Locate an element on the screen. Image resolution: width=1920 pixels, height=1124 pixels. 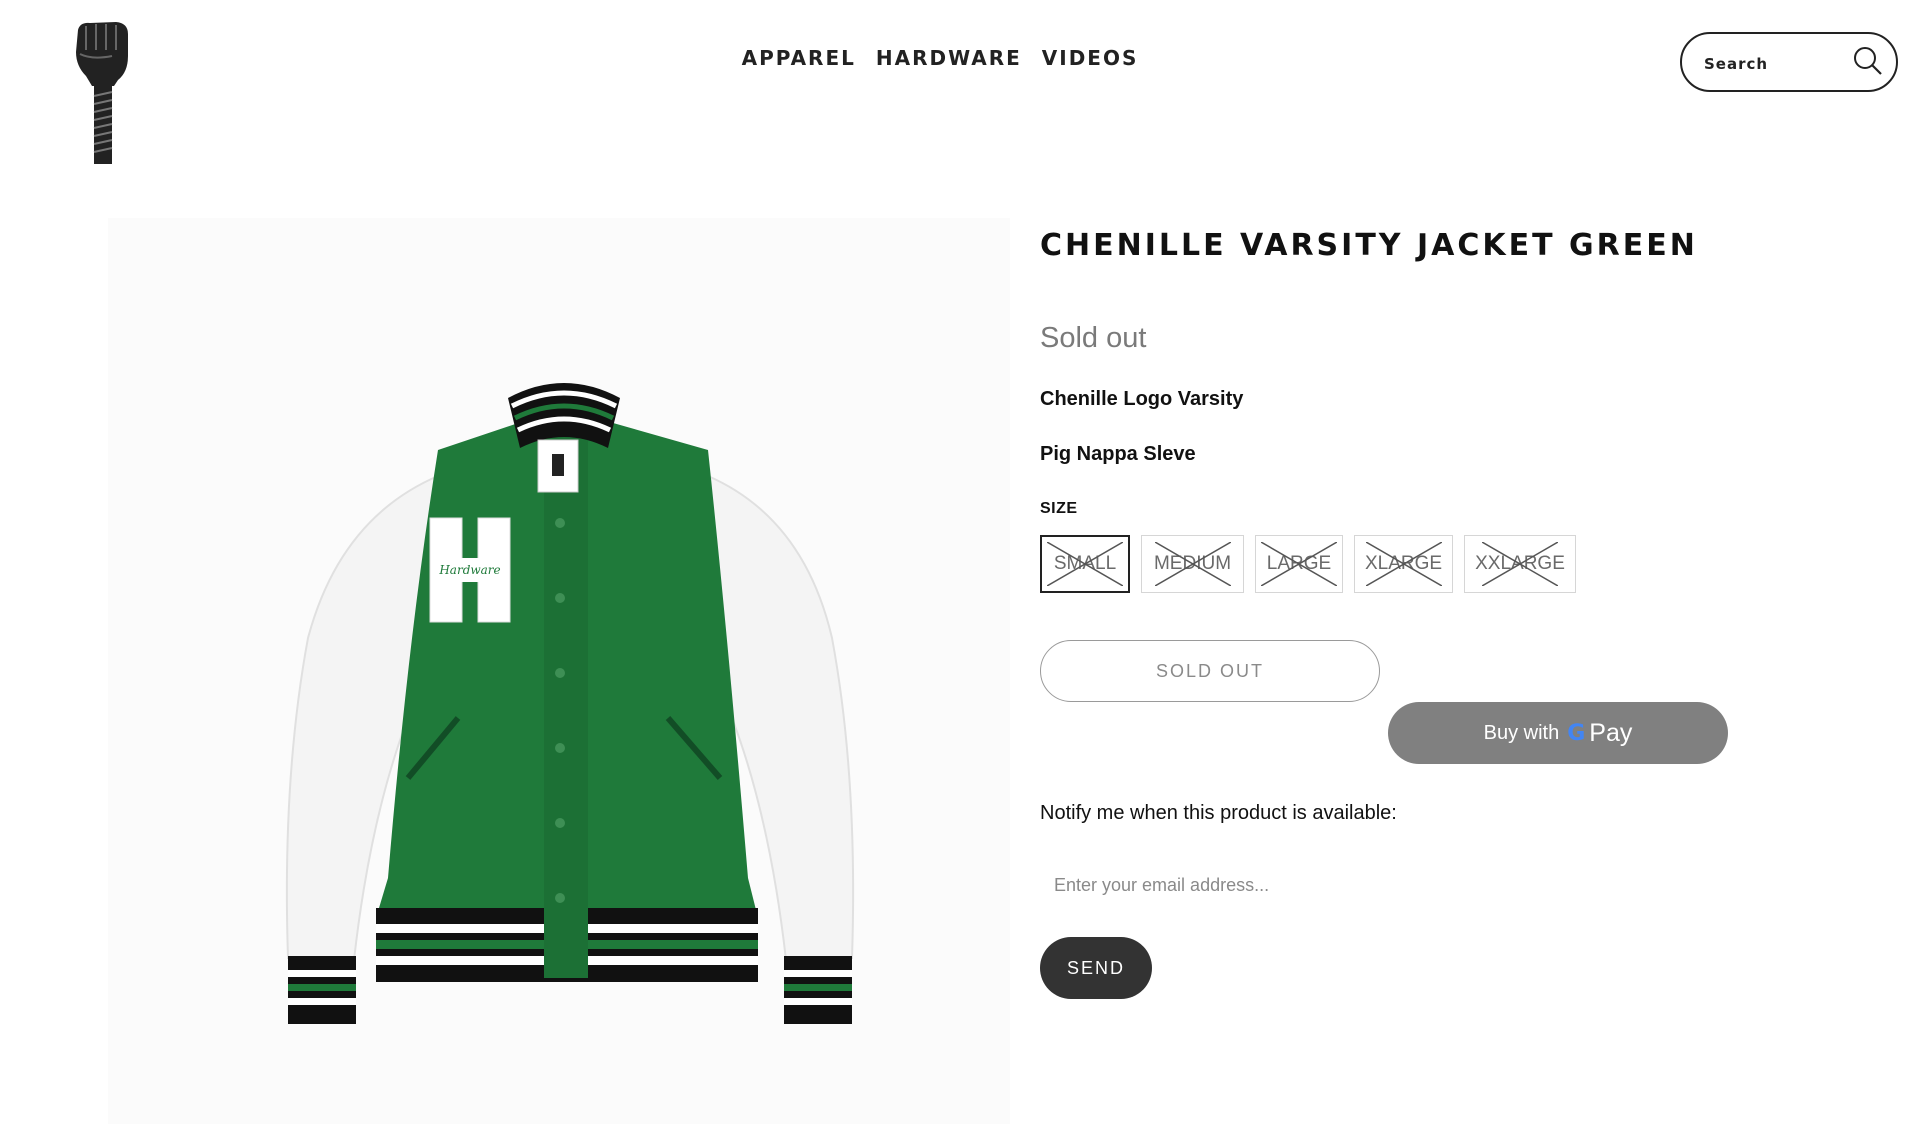
size-option-label: XLARGE is located at coordinates (1403, 563).